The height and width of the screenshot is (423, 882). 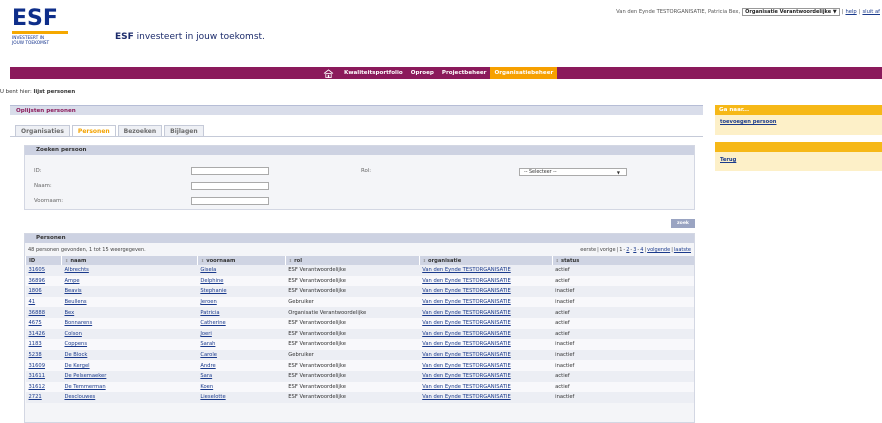 What do you see at coordinates (328, 73) in the screenshot?
I see `home-icon` at bounding box center [328, 73].